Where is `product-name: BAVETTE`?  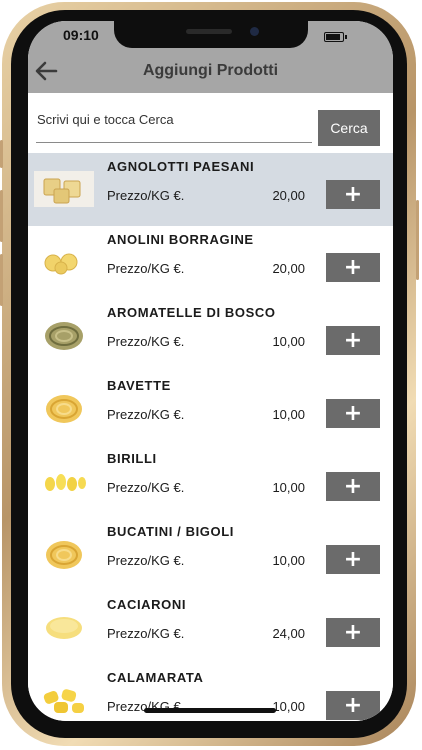 product-name: BAVETTE is located at coordinates (139, 385).